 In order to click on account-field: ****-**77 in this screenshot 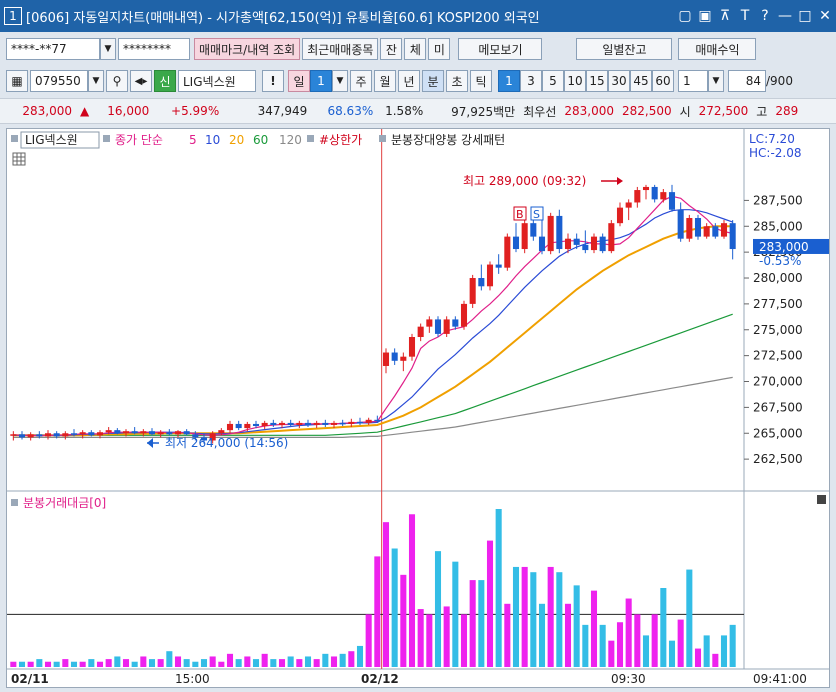, I will do `click(53, 49)`.